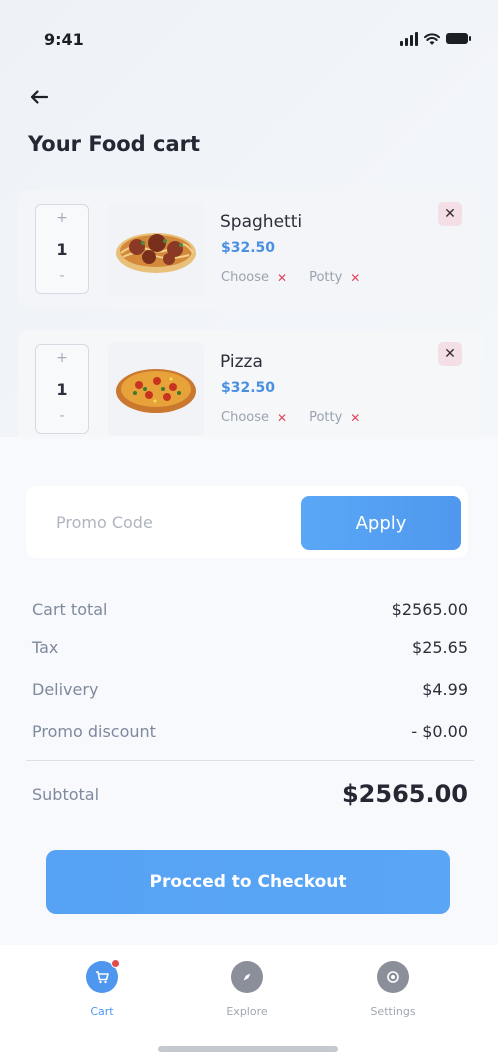  What do you see at coordinates (250, 760) in the screenshot?
I see `divider` at bounding box center [250, 760].